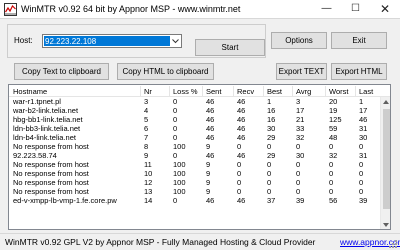 This screenshot has width=400, height=250. Describe the element at coordinates (194, 192) in the screenshot. I see `table-row: No response from host 13 100 9 0 0 0 0 0` at that location.